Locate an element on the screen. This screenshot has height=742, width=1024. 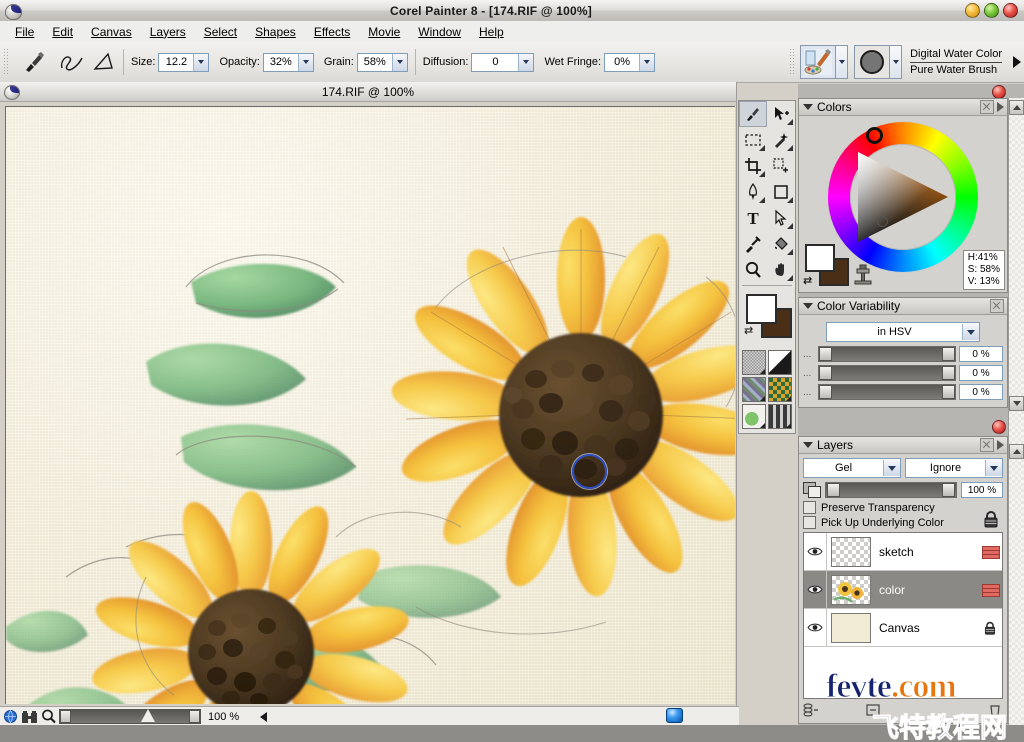
composite-method-arrow is located at coordinates (891, 468).